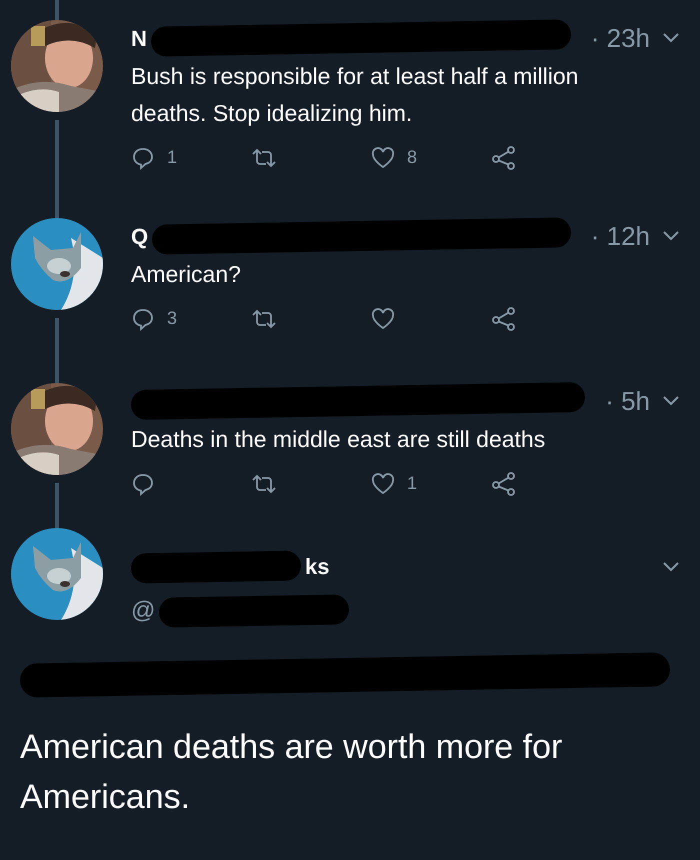 Image resolution: width=700 pixels, height=860 pixels. What do you see at coordinates (143, 611) in the screenshot?
I see `user-handle: @` at bounding box center [143, 611].